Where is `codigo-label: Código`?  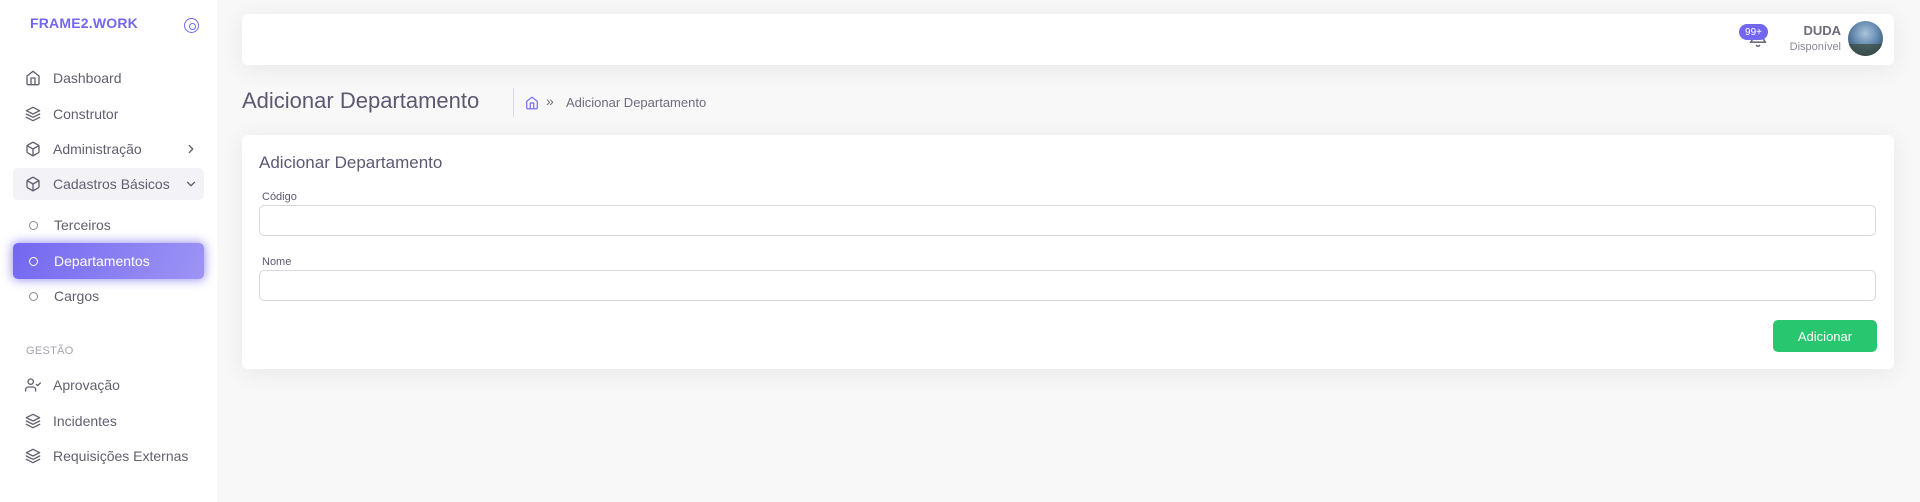 codigo-label: Código is located at coordinates (279, 197).